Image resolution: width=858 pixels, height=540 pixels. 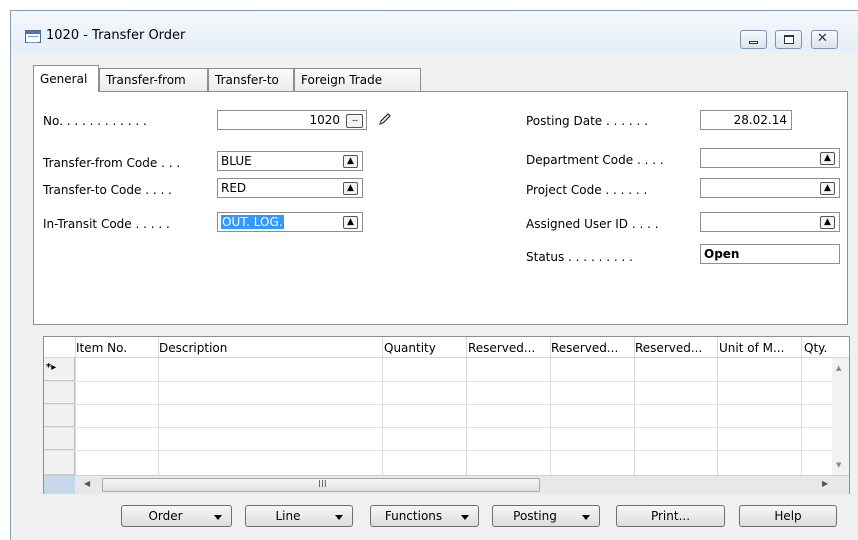 What do you see at coordinates (770, 254) in the screenshot?
I see `status-field: Open` at bounding box center [770, 254].